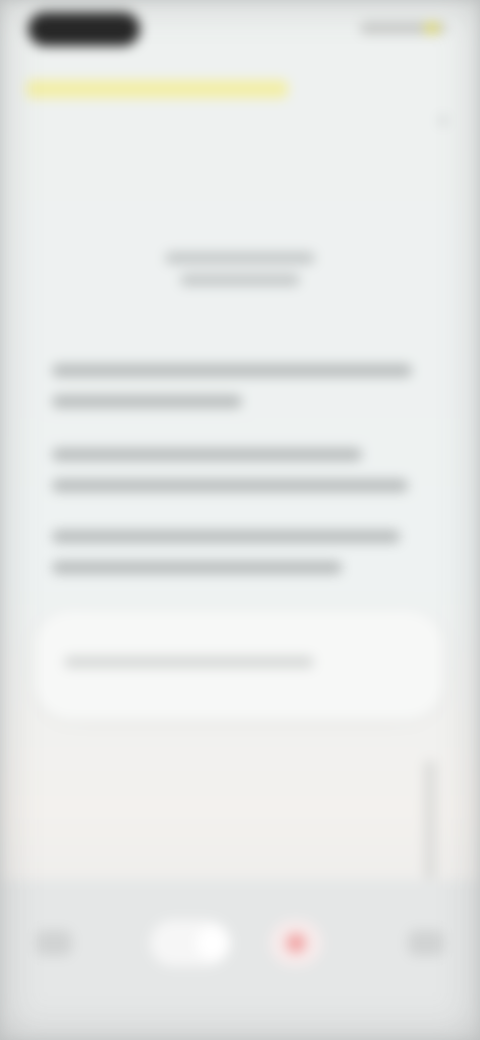  Describe the element at coordinates (190, 943) in the screenshot. I see `mode-toggle-button` at that location.